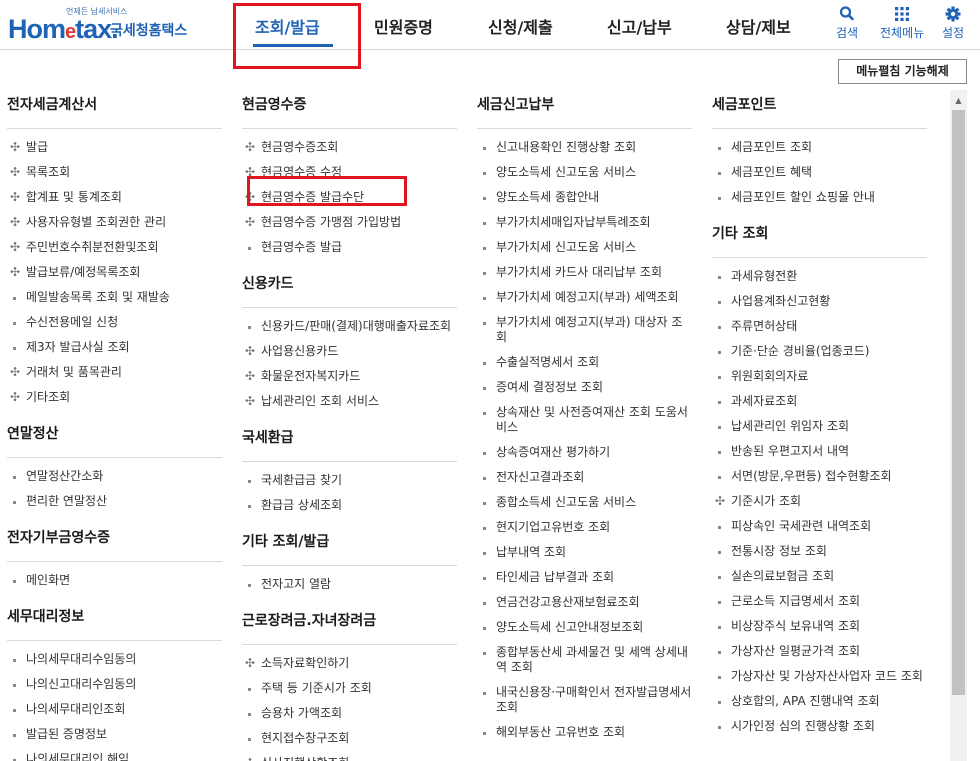 This screenshot has width=980, height=761. I want to click on menu-item: 근로소득 지급명세서 조회, so click(819, 601).